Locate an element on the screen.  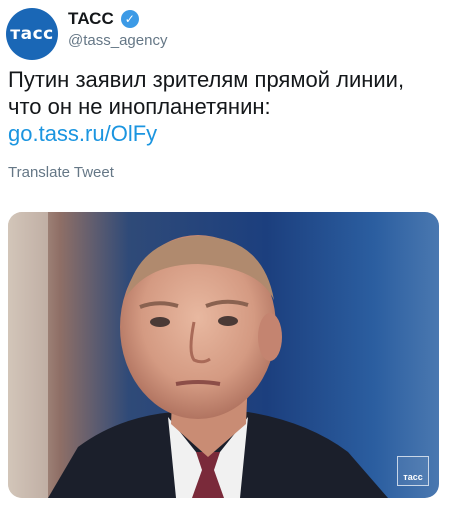
tass-avatar: тасс is located at coordinates (32, 34).